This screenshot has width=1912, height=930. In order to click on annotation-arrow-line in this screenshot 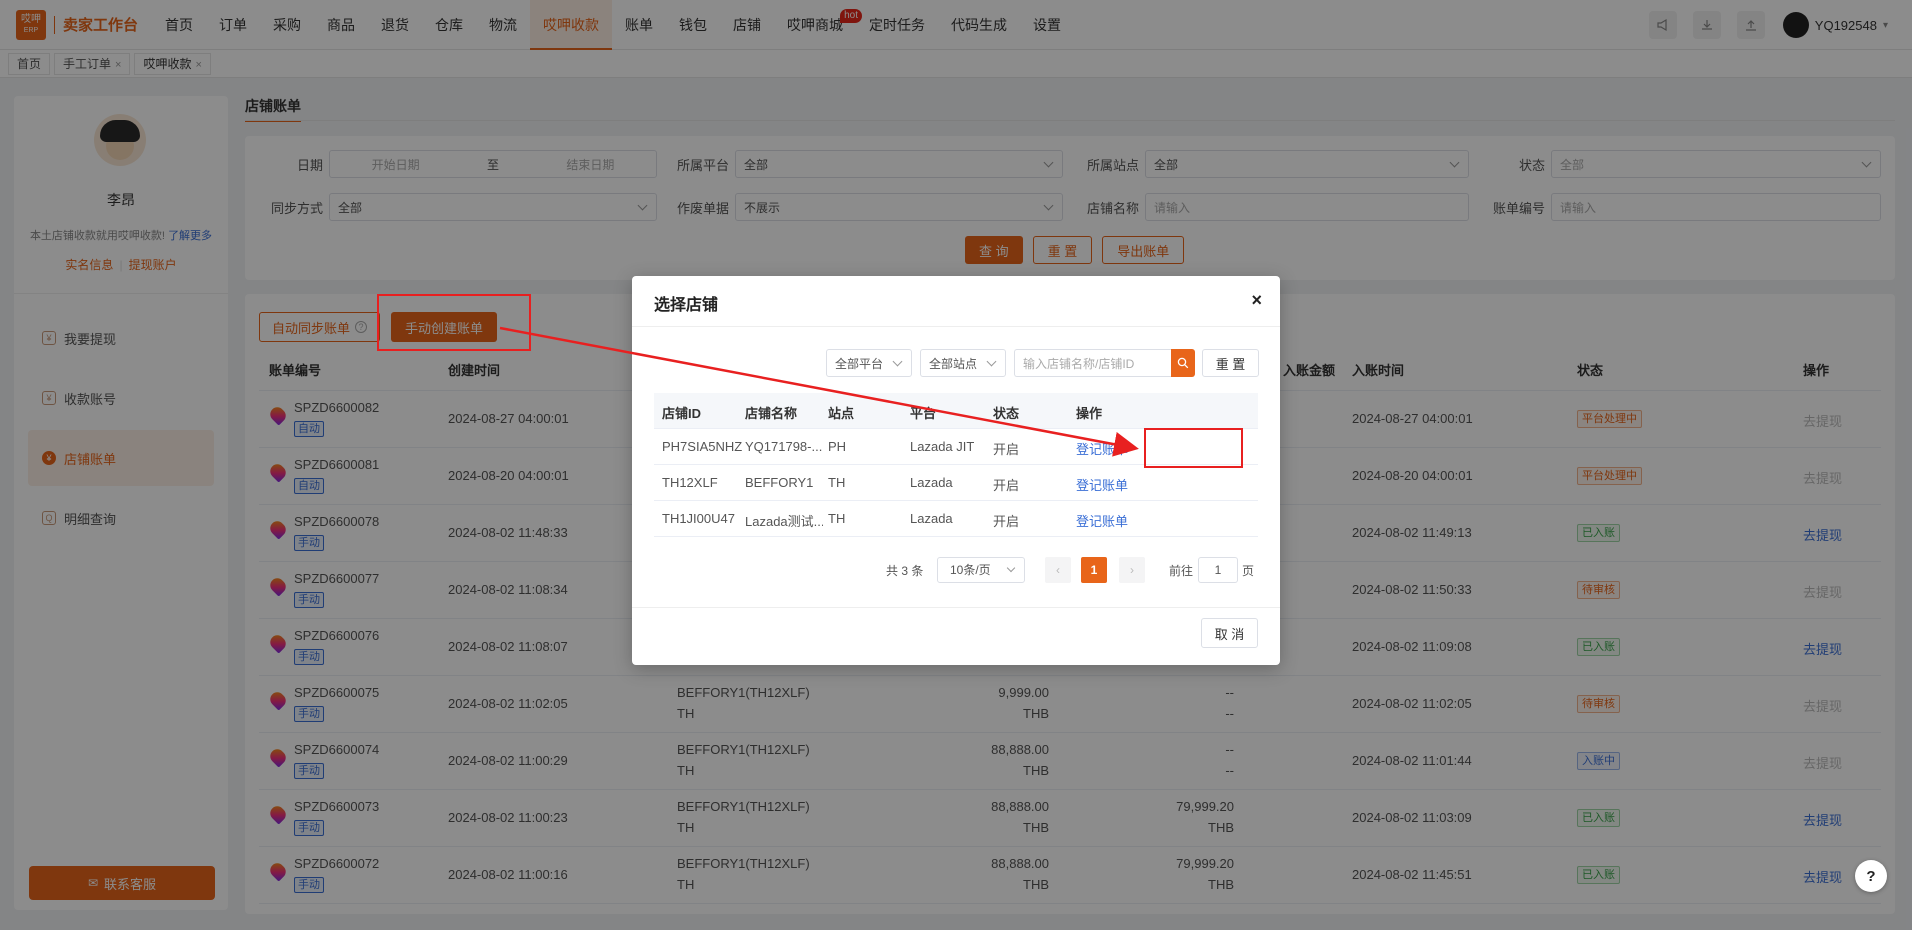, I will do `click(819, 391)`.